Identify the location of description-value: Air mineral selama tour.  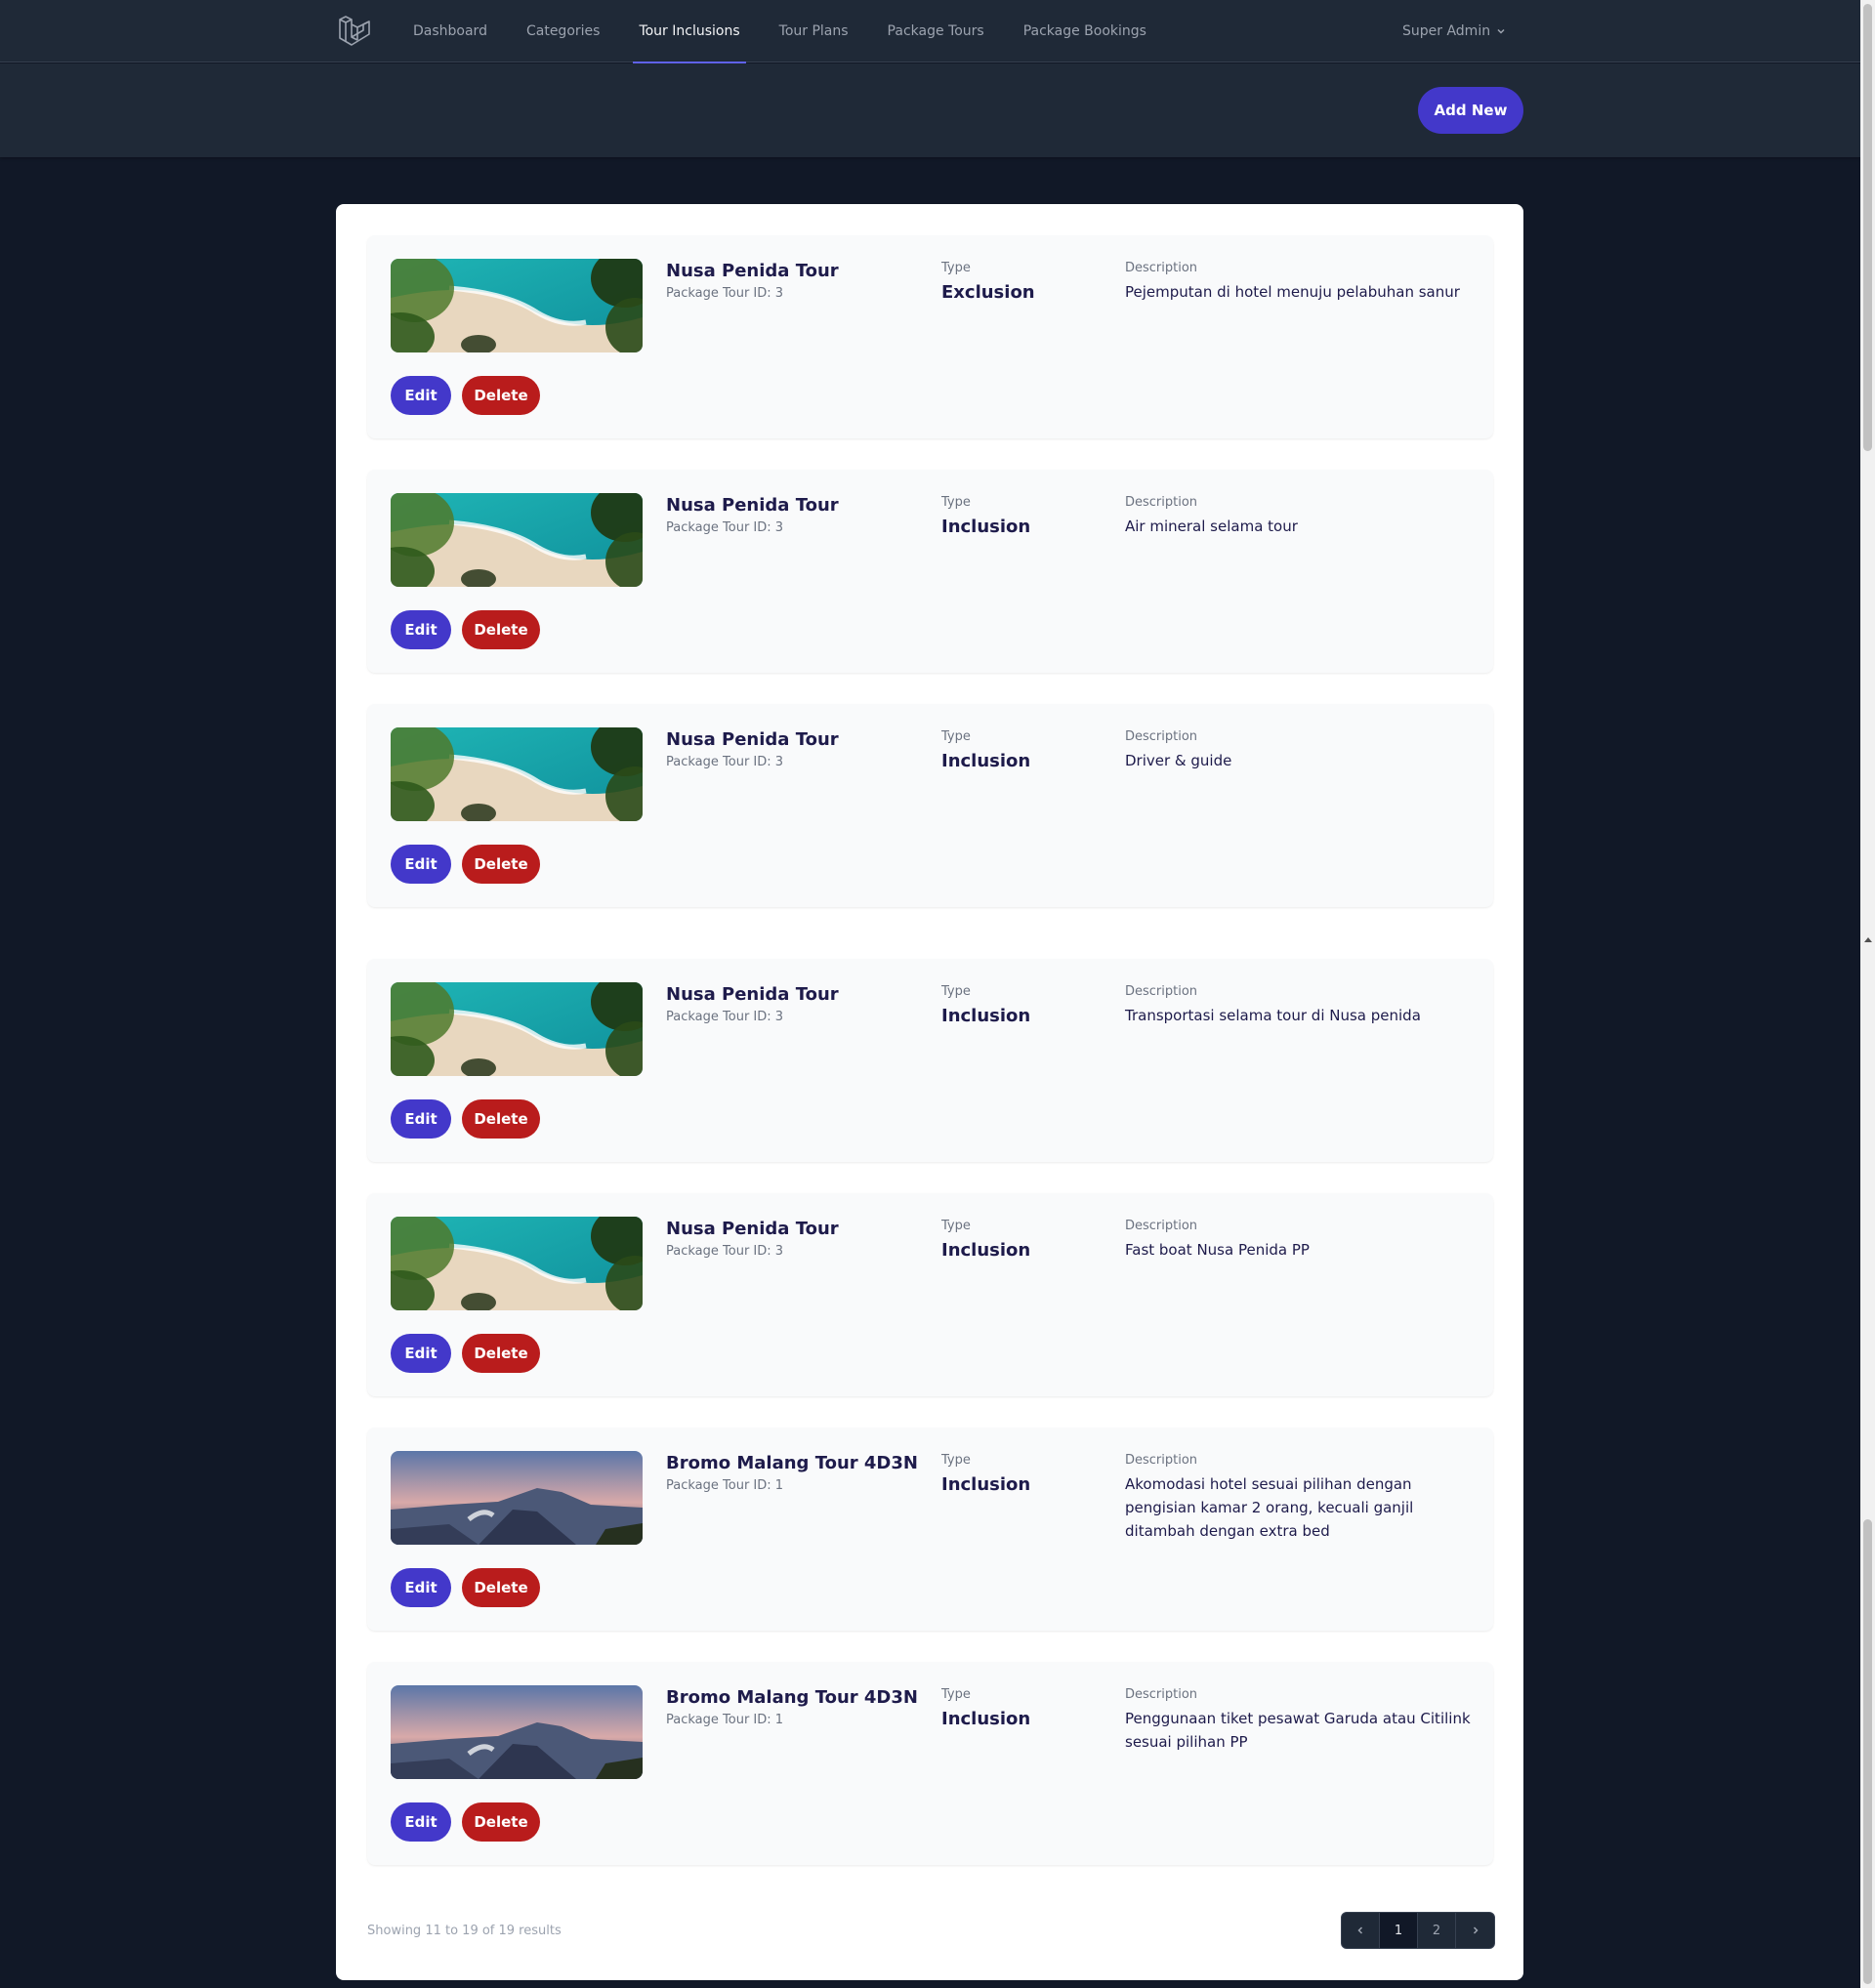
(1211, 526).